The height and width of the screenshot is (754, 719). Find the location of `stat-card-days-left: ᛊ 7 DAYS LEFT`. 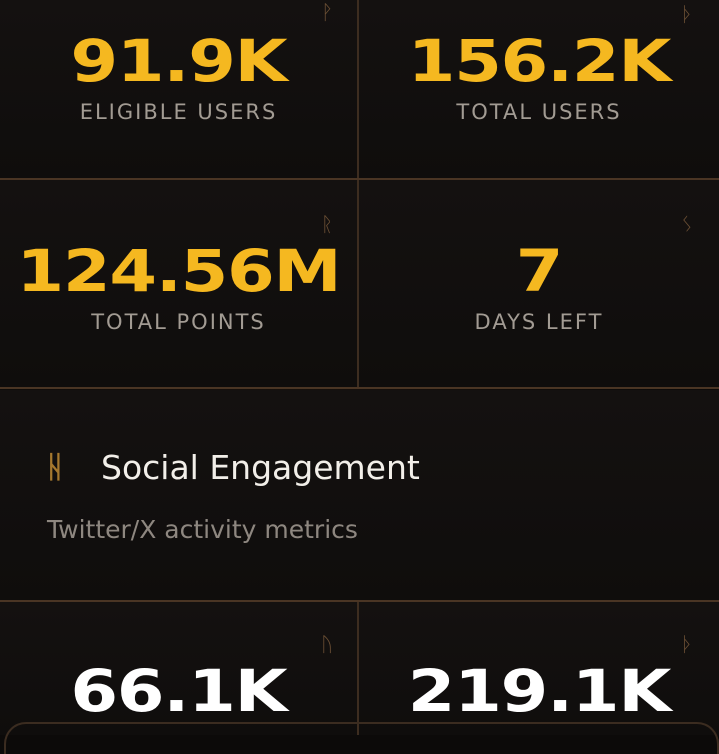

stat-card-days-left: ᛊ 7 DAYS LEFT is located at coordinates (539, 283).